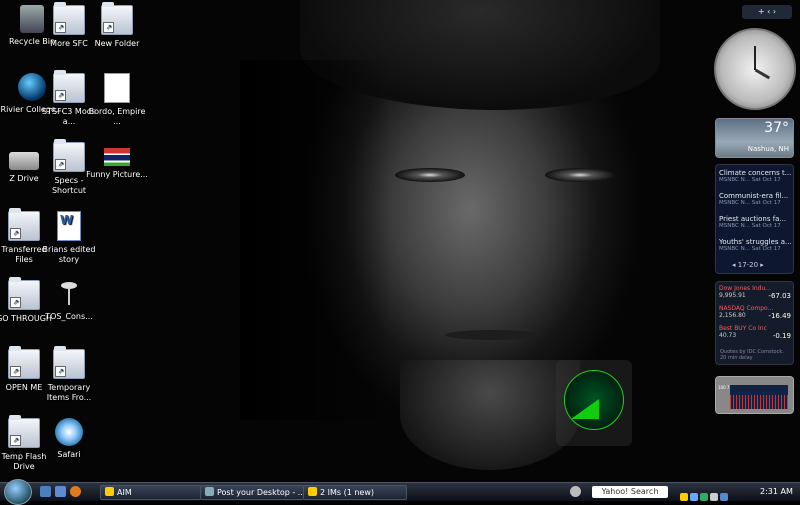 The image size is (800, 505). What do you see at coordinates (24, 161) in the screenshot?
I see `network-drive-icon` at bounding box center [24, 161].